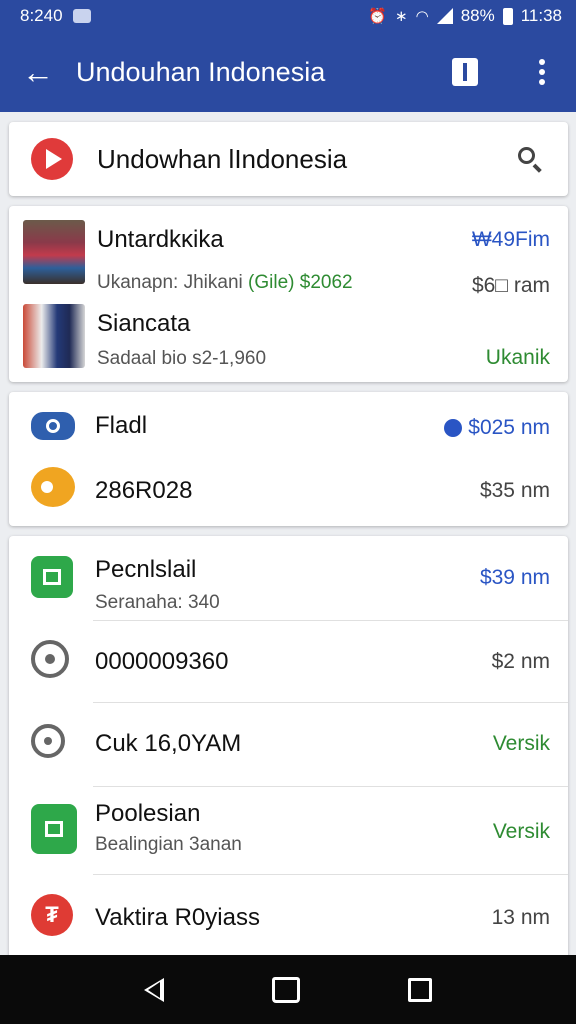  What do you see at coordinates (288, 578) in the screenshot?
I see `list-item: Pecnlslail Seranaha: 340 $39 nm` at bounding box center [288, 578].